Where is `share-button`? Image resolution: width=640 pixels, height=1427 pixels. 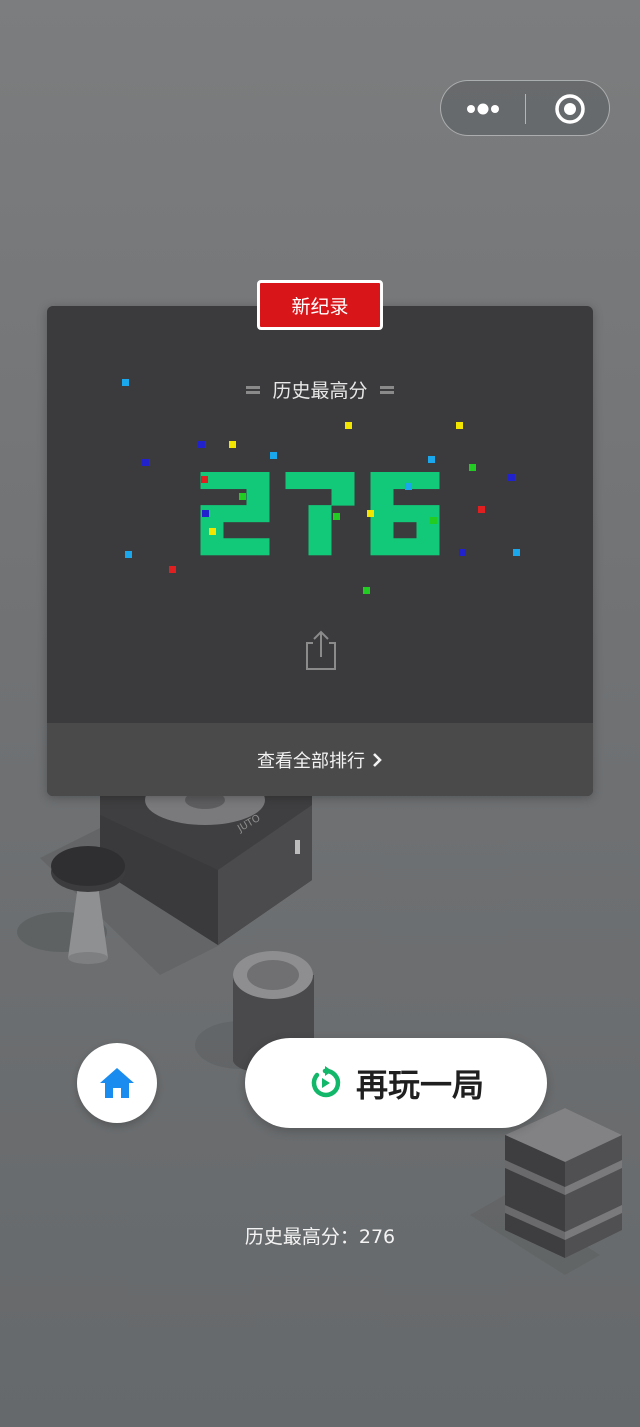
share-button is located at coordinates (321, 650).